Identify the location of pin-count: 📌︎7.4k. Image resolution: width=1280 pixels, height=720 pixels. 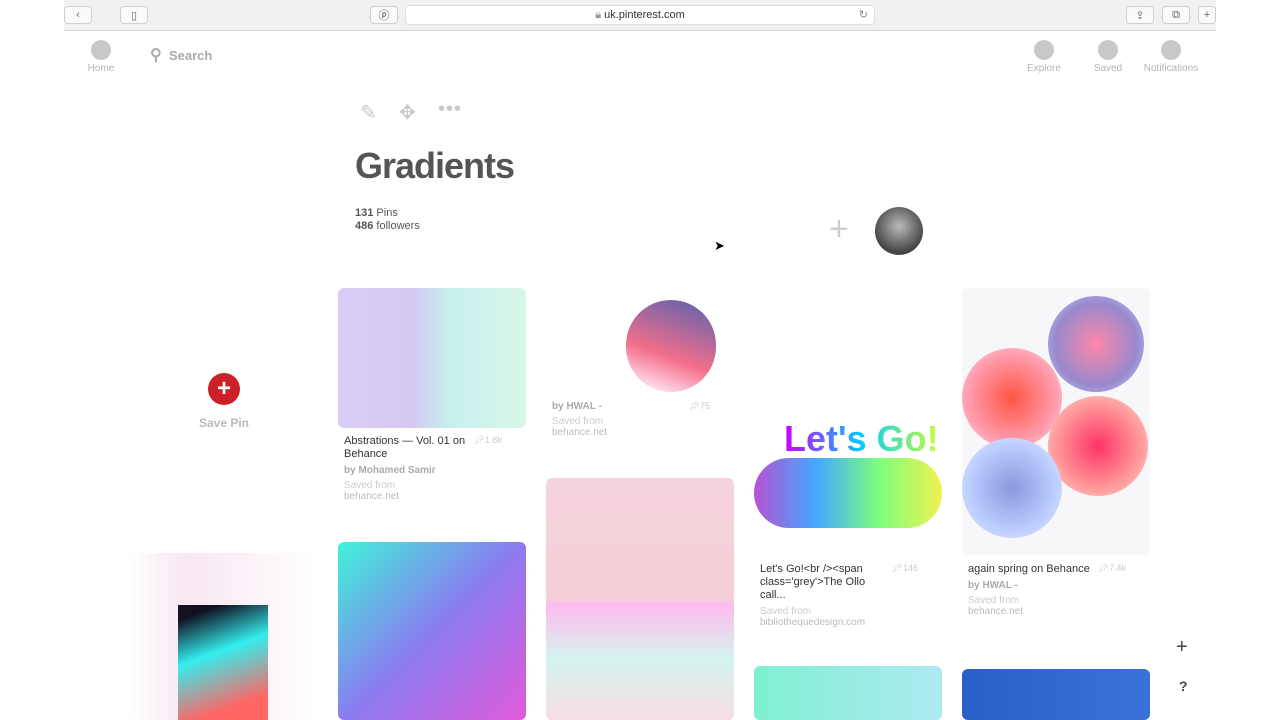
(1111, 568).